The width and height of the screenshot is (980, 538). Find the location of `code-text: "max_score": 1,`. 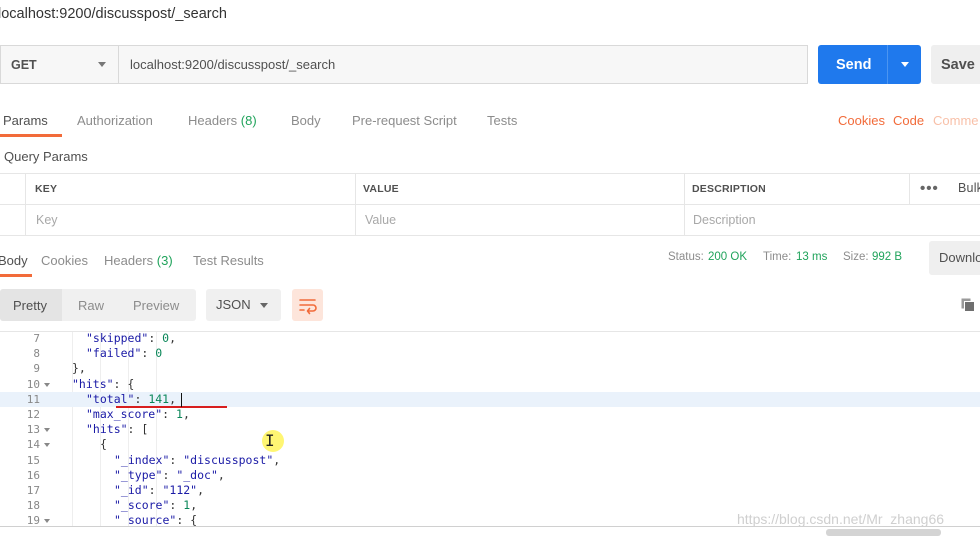

code-text: "max_score": 1, is located at coordinates (138, 414).